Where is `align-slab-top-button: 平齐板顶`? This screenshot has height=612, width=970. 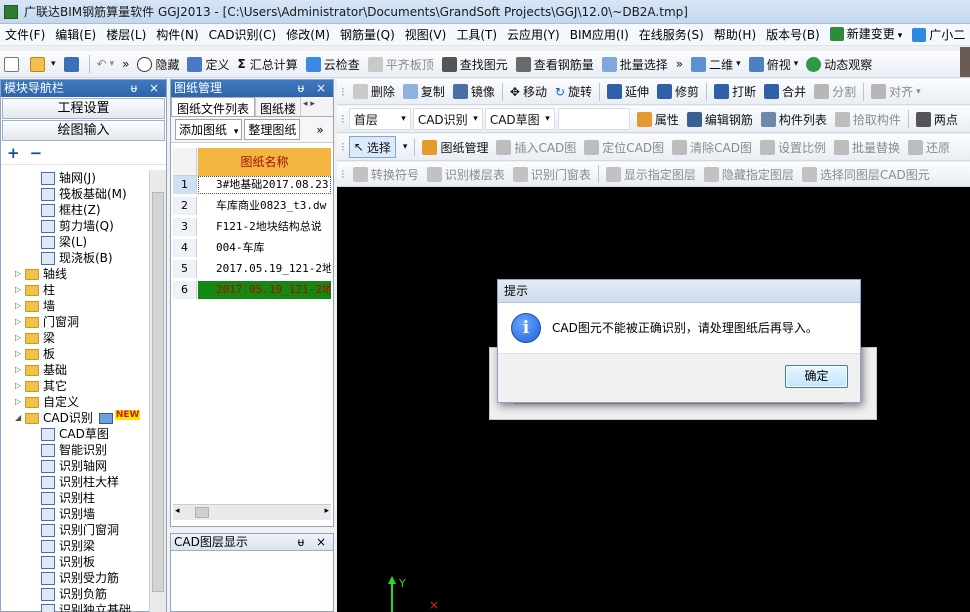
align-slab-top-button: 平齐板顶 is located at coordinates (401, 64).